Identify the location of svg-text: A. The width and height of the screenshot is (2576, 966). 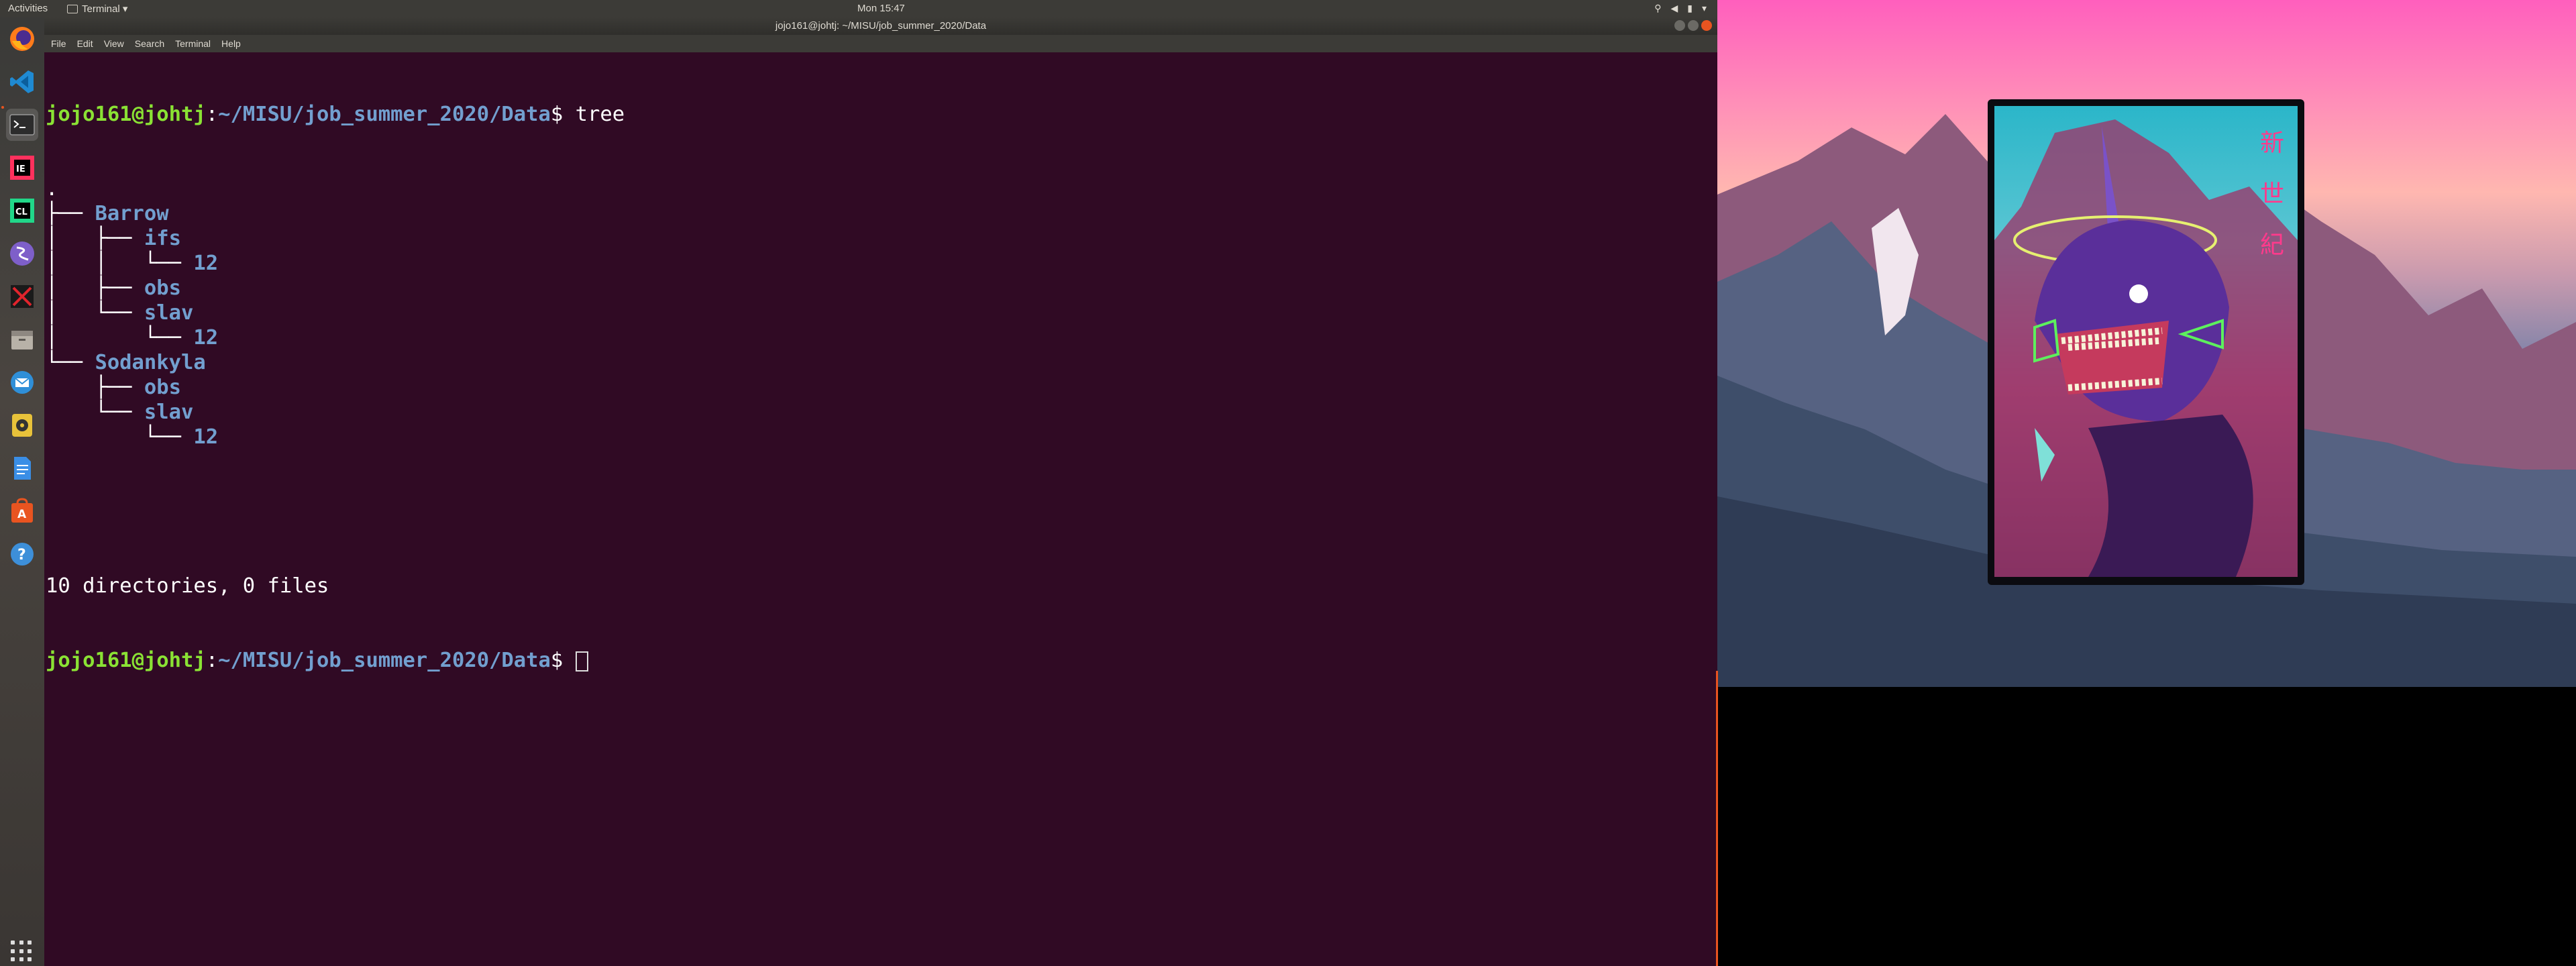
(22, 514).